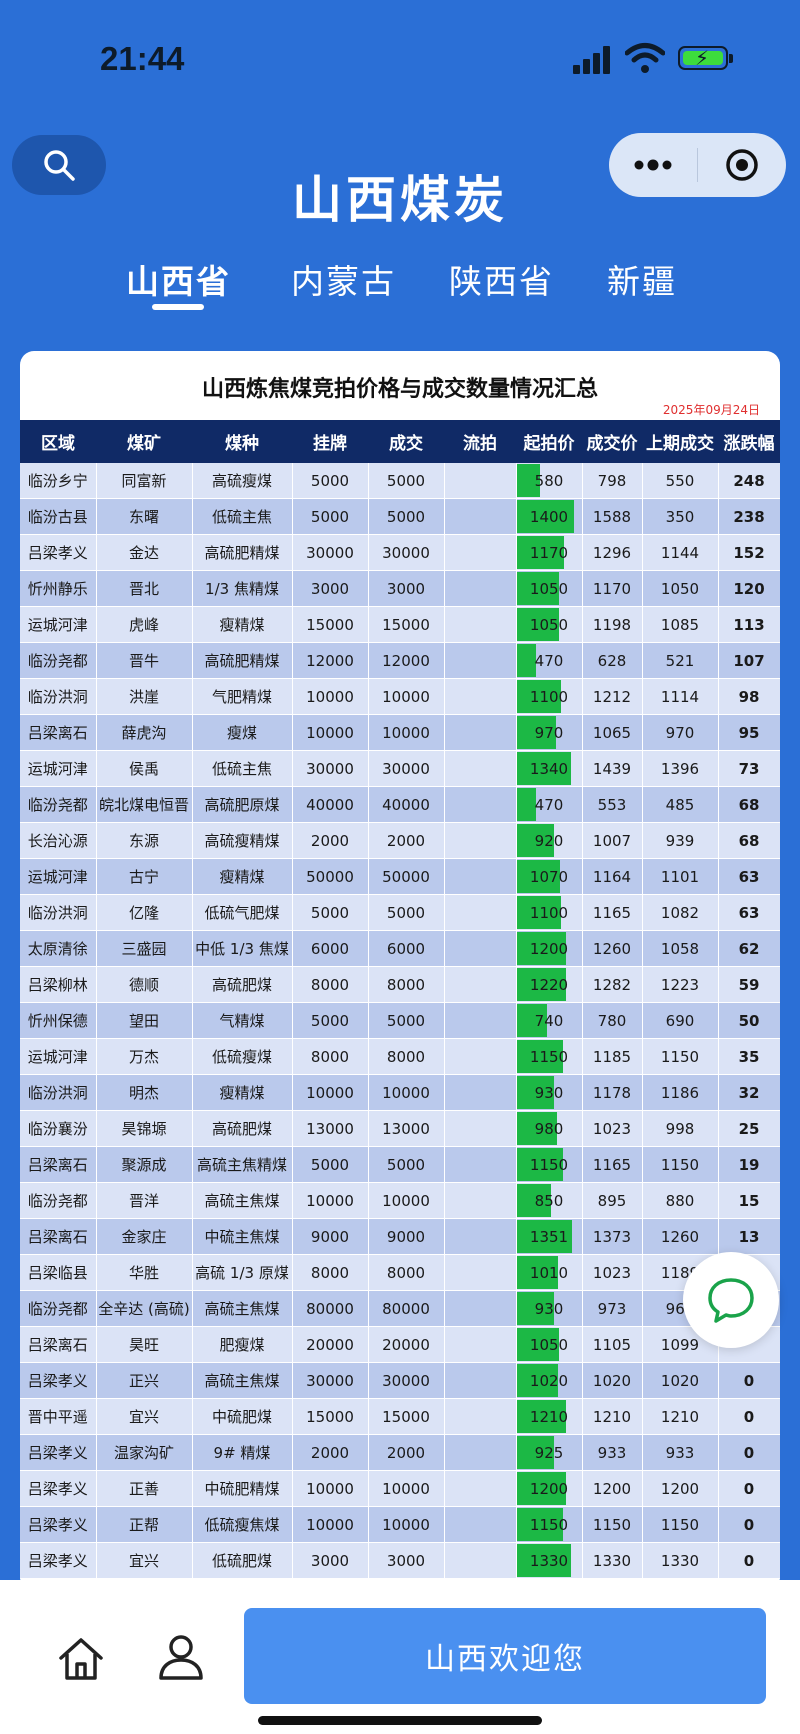 This screenshot has width=800, height=1734. What do you see at coordinates (242, 624) in the screenshot?
I see `coal-type-cell: 瘦精煤` at bounding box center [242, 624].